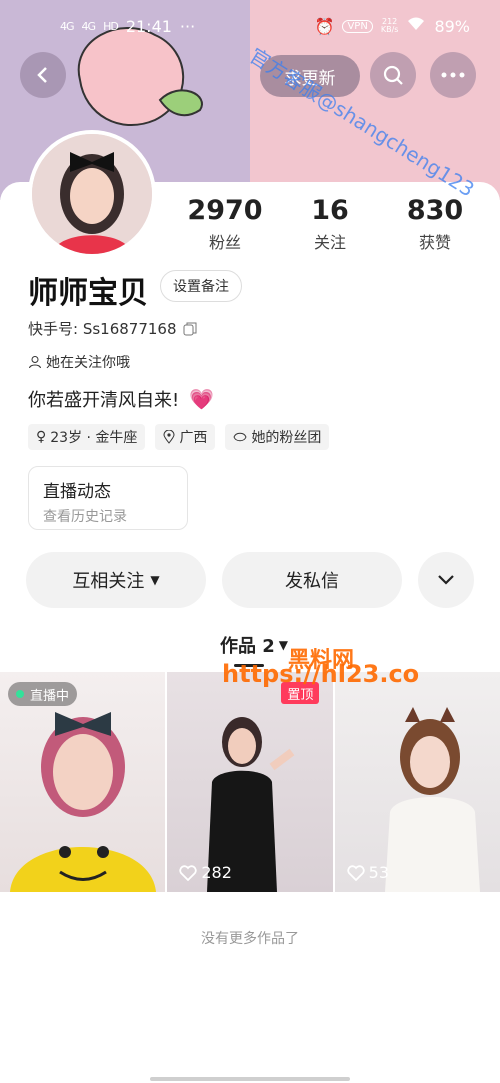  I want to click on bio: 你若盛开清风自来! 💗, so click(121, 399).